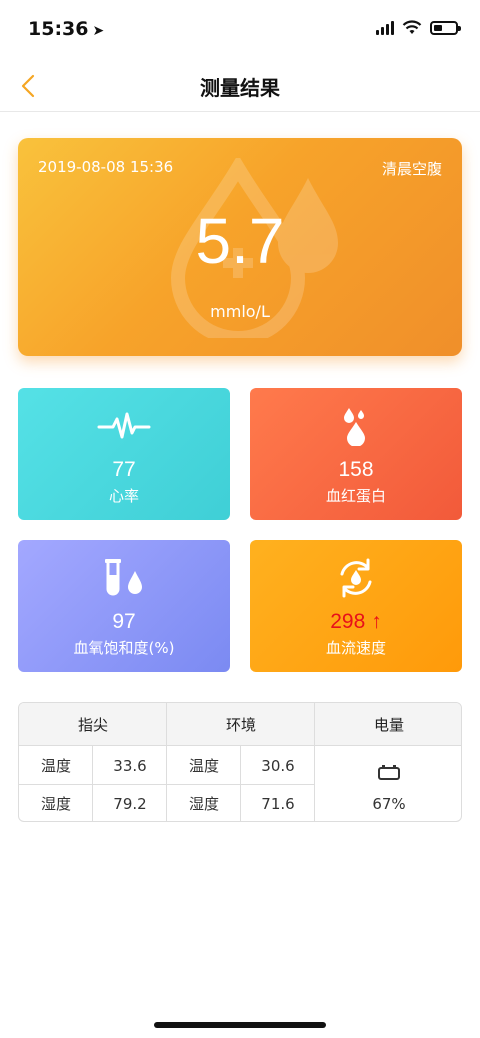  I want to click on location-icon: ➤, so click(98, 31).